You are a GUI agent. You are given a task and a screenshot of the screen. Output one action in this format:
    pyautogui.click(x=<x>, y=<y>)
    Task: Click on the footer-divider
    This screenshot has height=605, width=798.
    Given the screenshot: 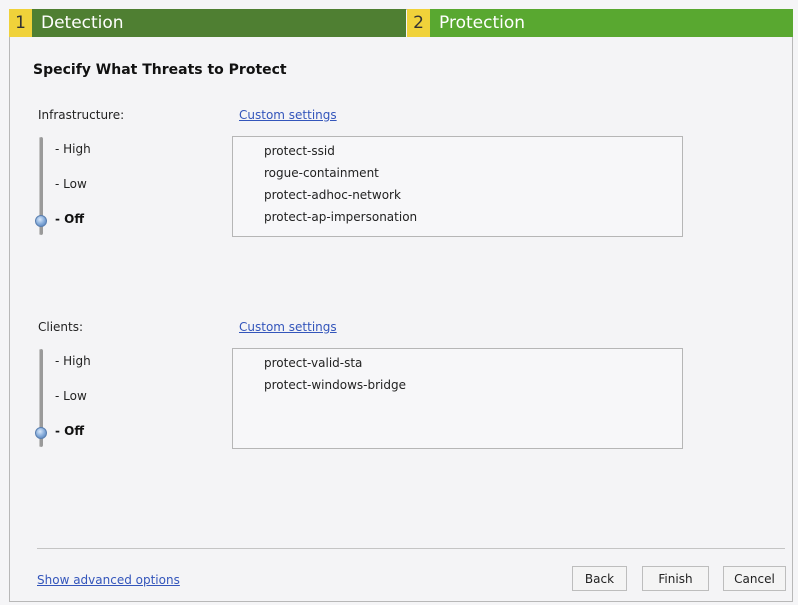 What is the action you would take?
    pyautogui.click(x=411, y=548)
    